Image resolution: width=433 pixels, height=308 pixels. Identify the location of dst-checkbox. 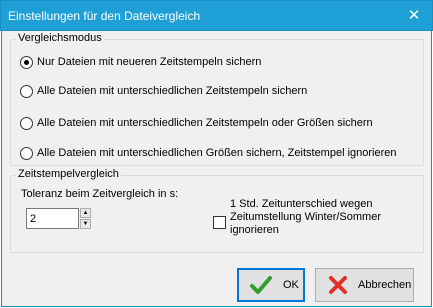
(219, 222).